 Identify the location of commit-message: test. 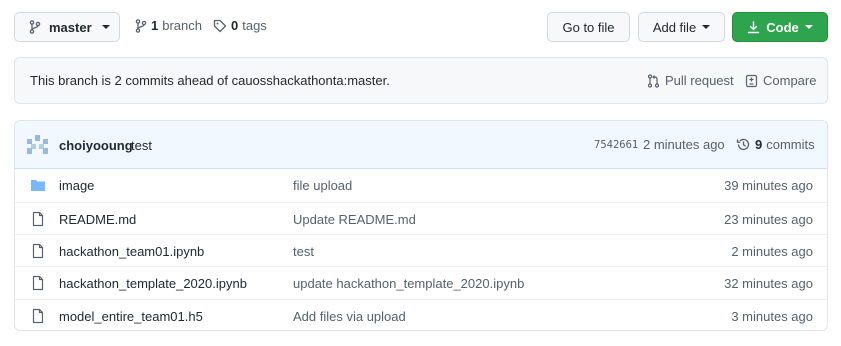
(141, 145).